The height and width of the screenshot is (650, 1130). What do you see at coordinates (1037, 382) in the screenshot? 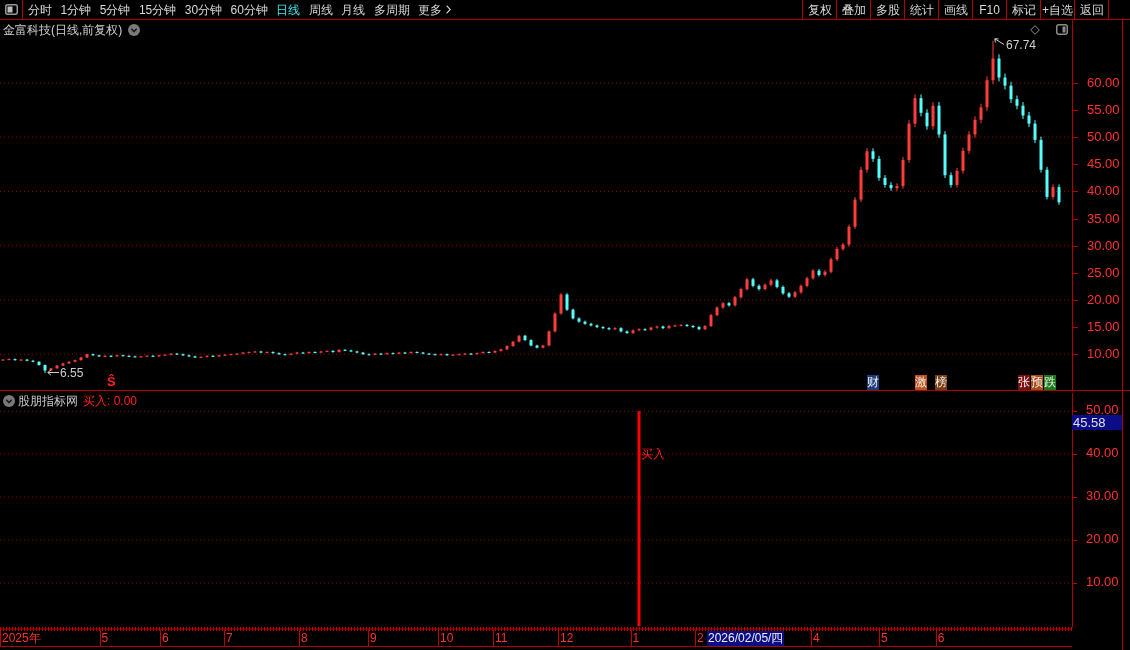
I see `event-tag: 预` at bounding box center [1037, 382].